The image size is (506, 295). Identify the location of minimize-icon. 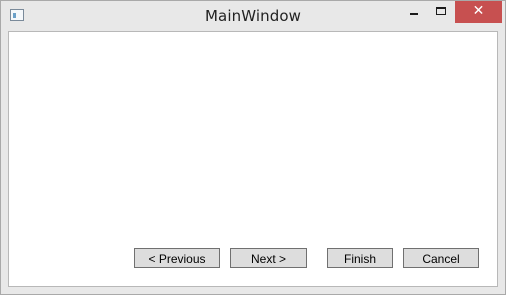
(414, 14).